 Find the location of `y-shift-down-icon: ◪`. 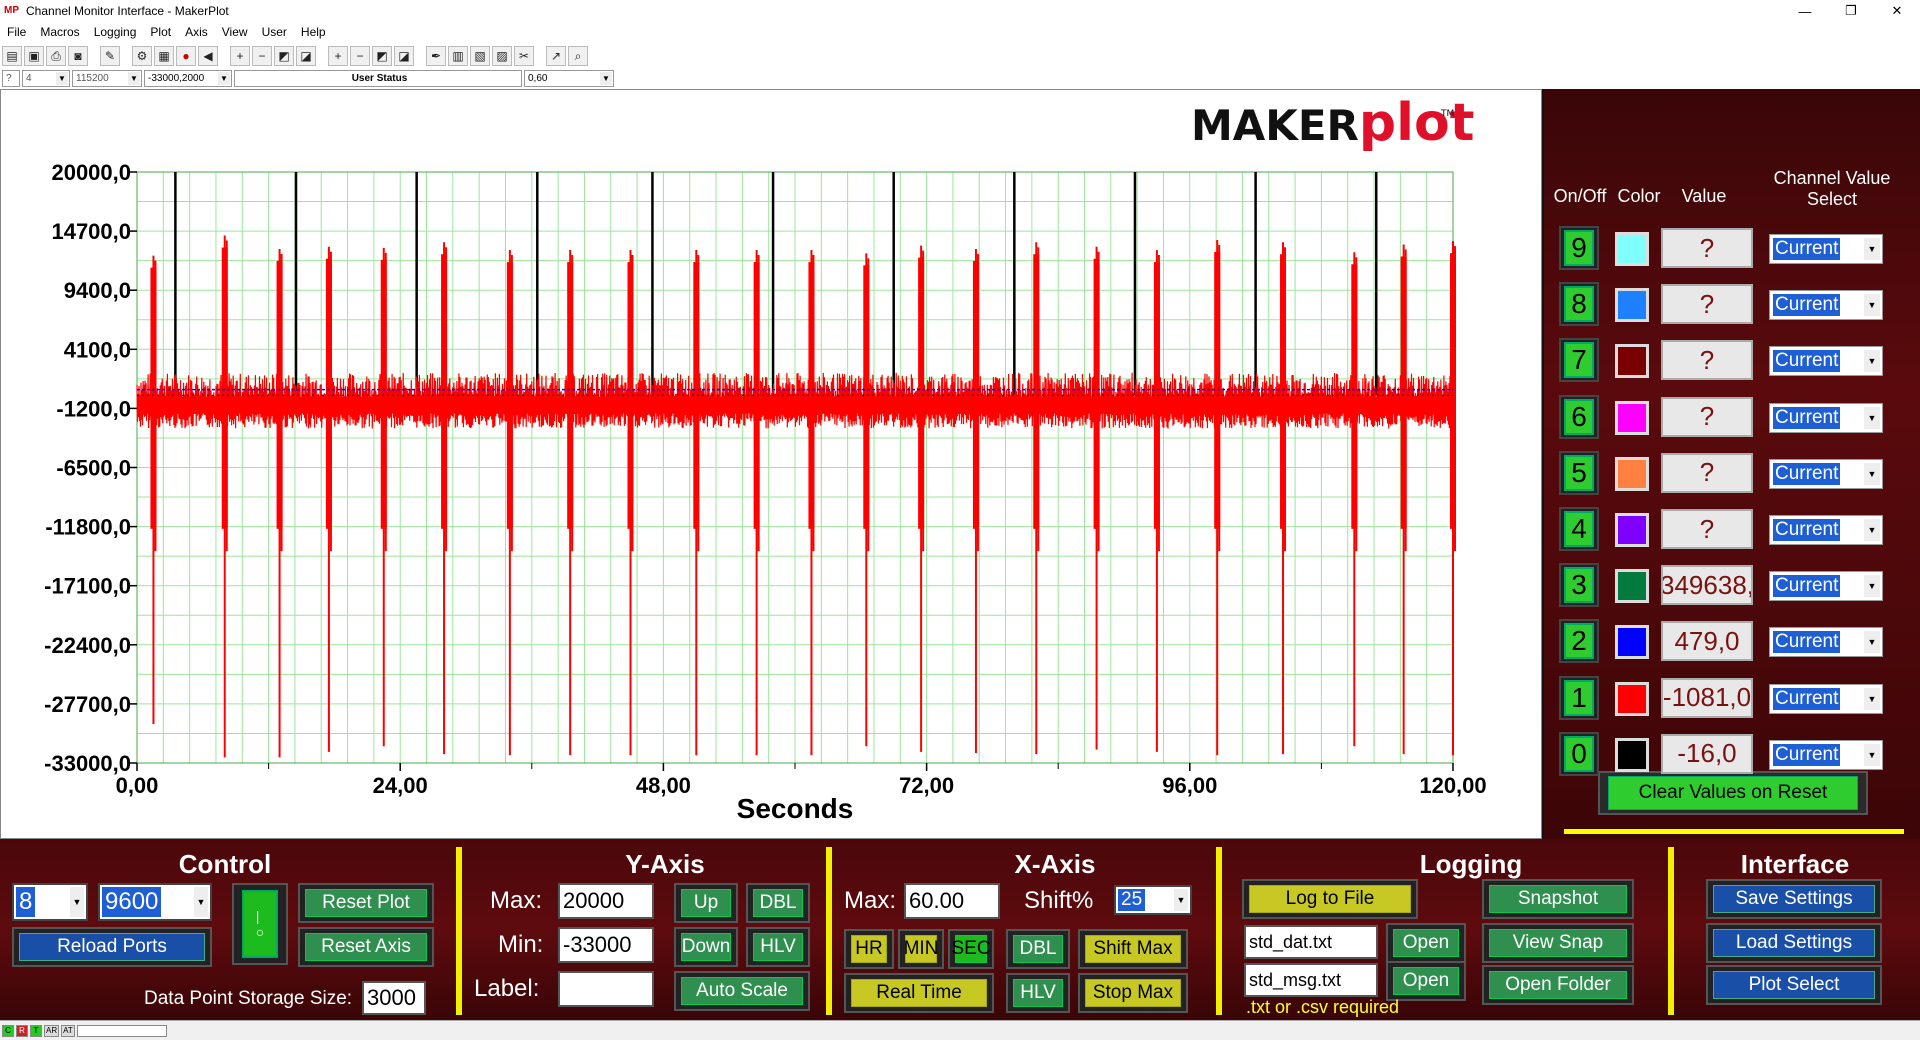

y-shift-down-icon: ◪ is located at coordinates (306, 56).